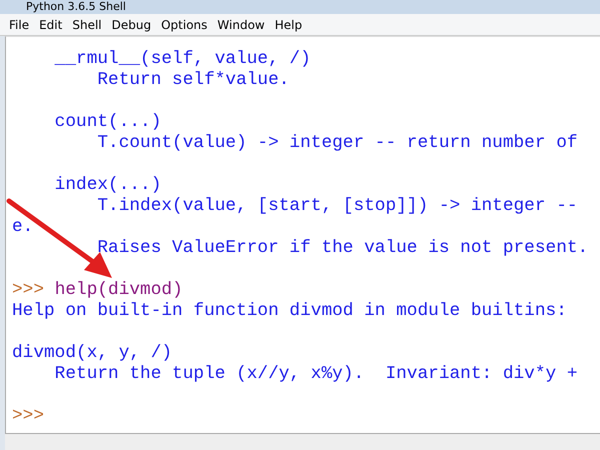 The width and height of the screenshot is (600, 450). What do you see at coordinates (93, 353) in the screenshot?
I see `output-line: divmod(x, y, /)` at bounding box center [93, 353].